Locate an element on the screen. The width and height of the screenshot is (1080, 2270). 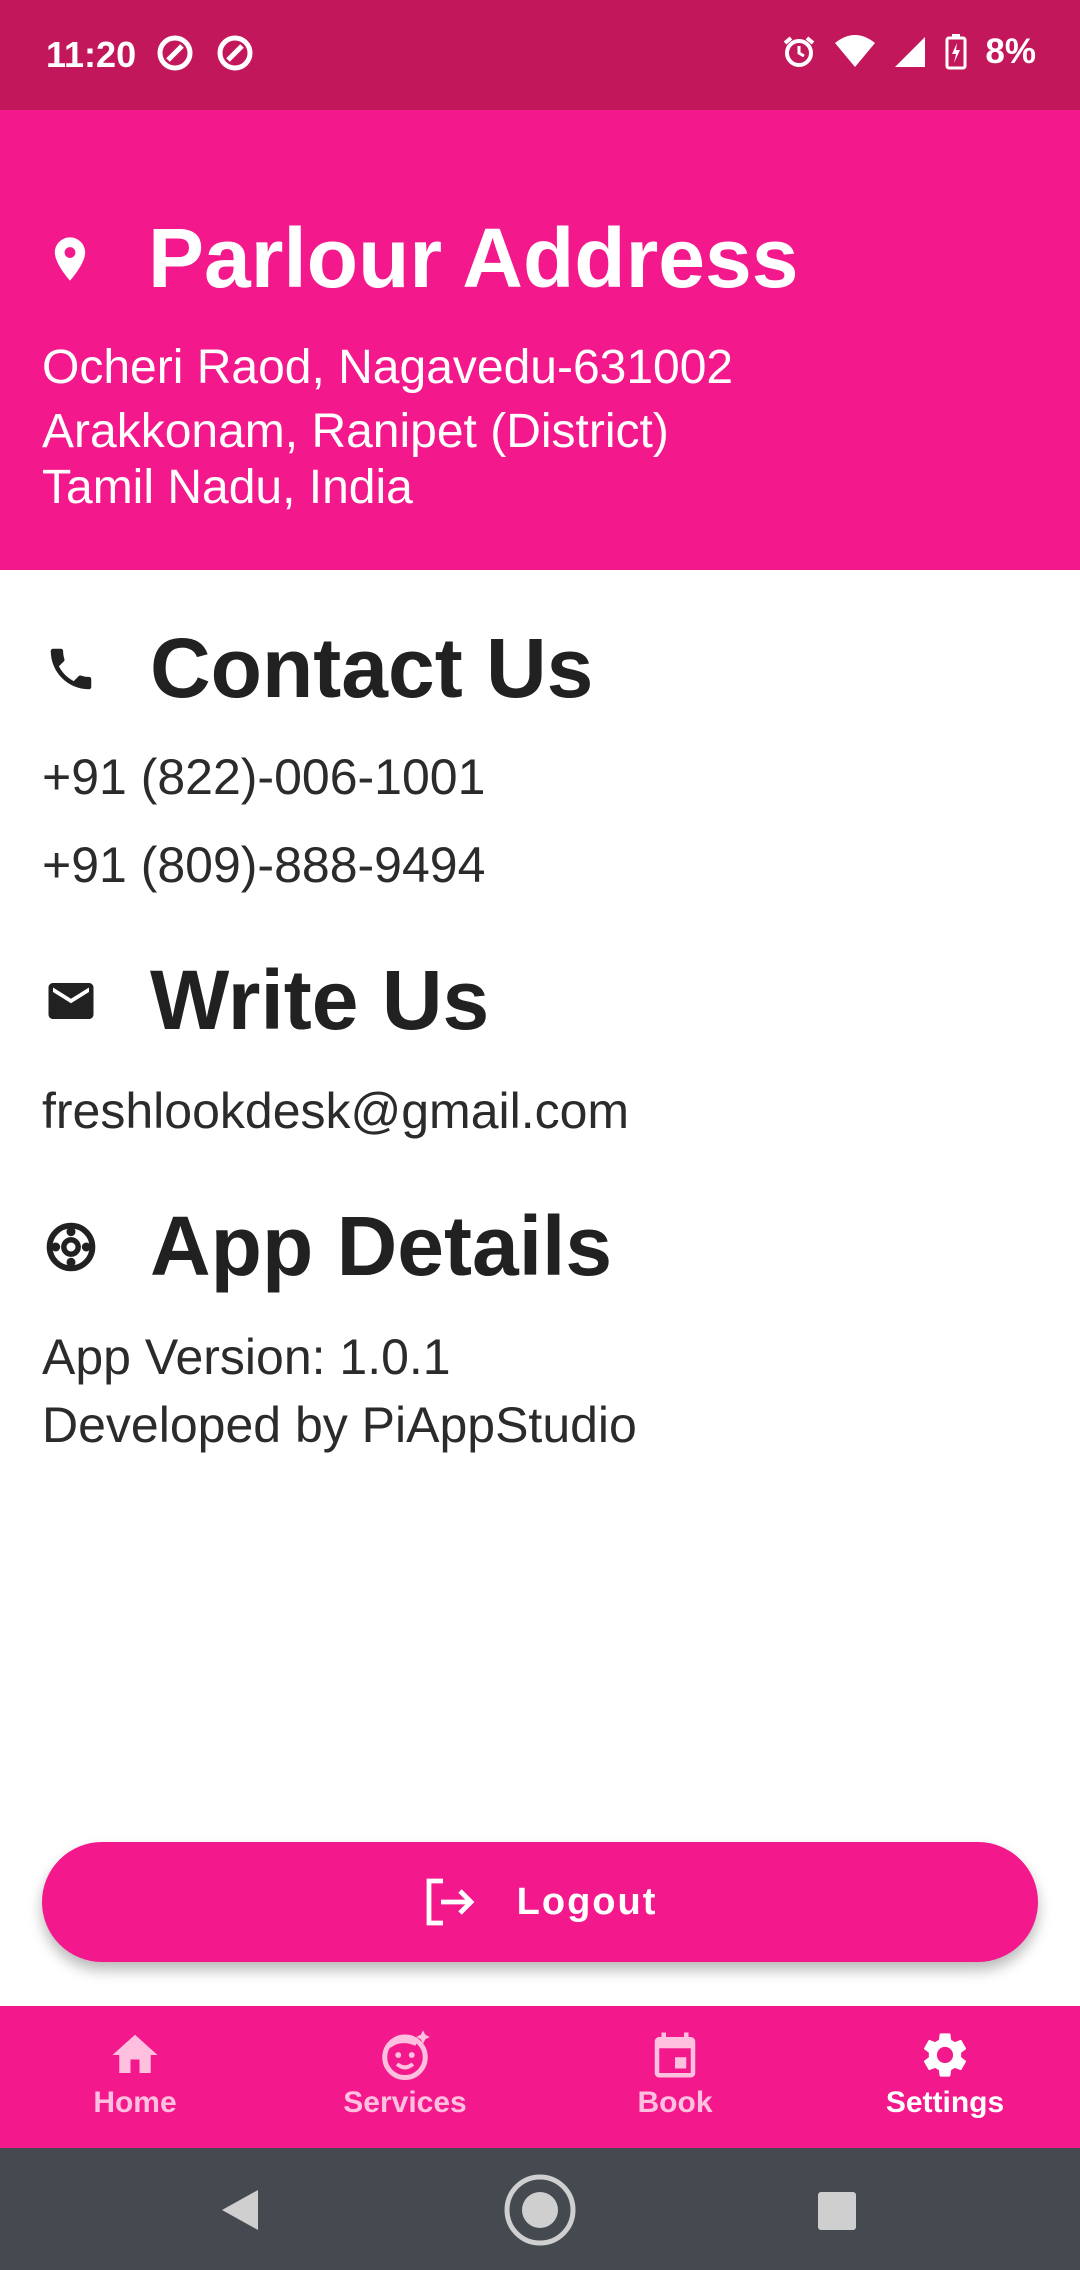
logout-button: Logout is located at coordinates (540, 1902).